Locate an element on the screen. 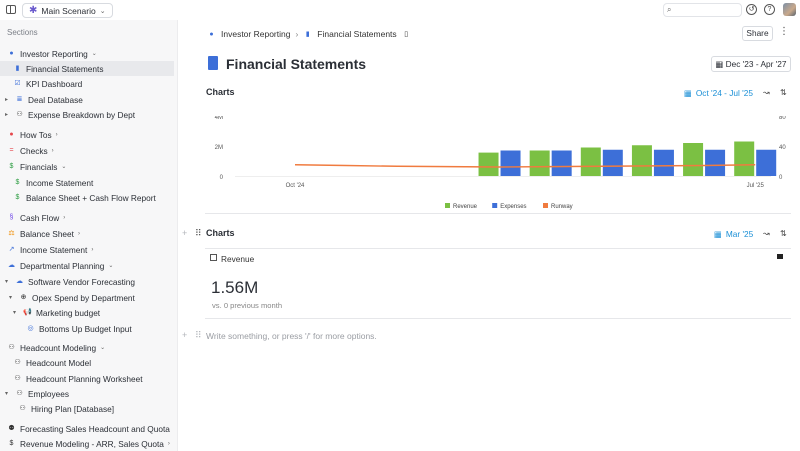 The width and height of the screenshot is (800, 451). divider is located at coordinates (498, 318).